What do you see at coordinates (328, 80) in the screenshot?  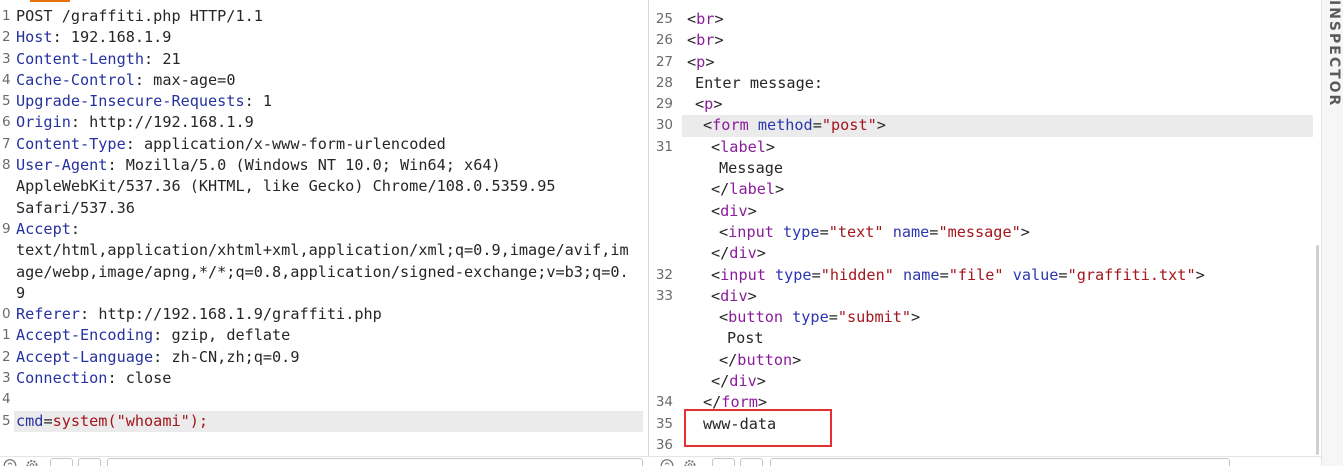 I see `line-content: Cache-Control: max-age=0` at bounding box center [328, 80].